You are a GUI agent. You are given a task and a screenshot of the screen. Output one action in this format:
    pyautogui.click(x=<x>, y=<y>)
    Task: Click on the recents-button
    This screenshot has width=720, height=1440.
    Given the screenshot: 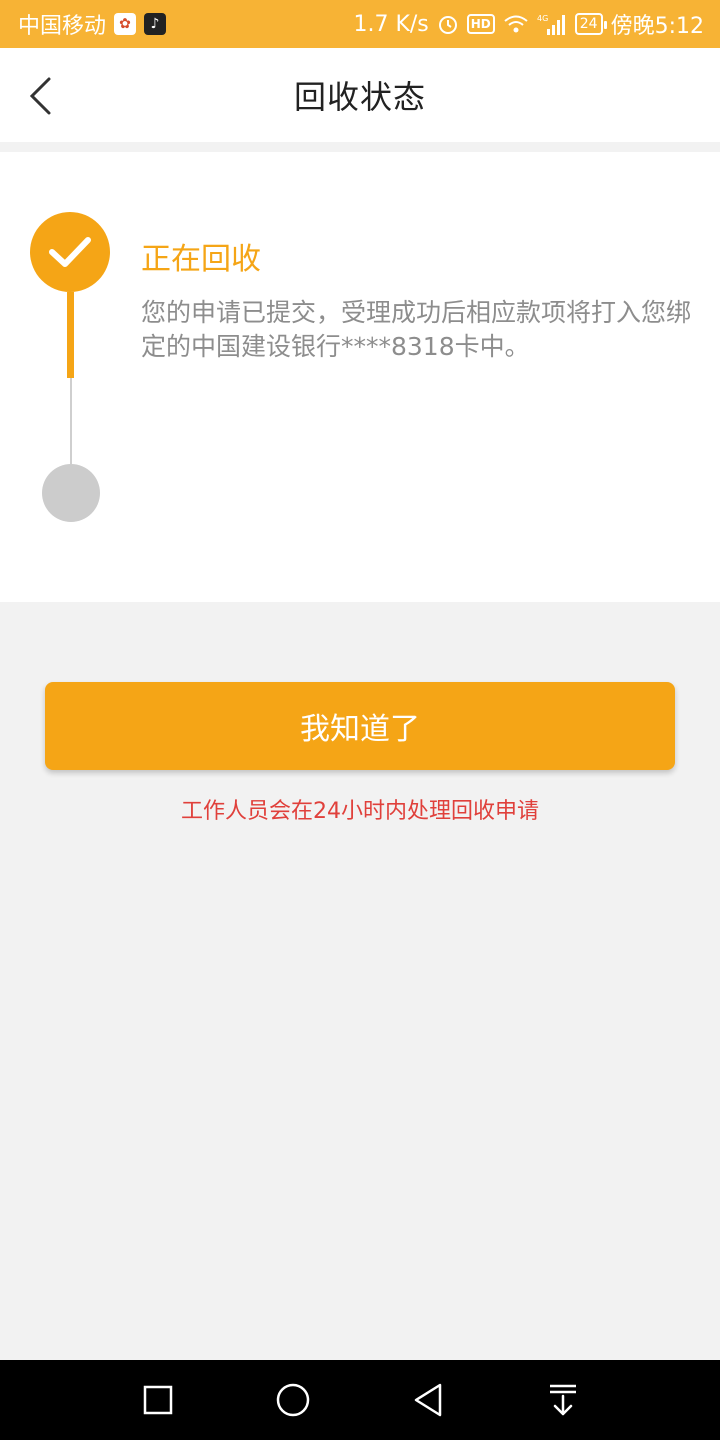 What is the action you would take?
    pyautogui.click(x=158, y=1400)
    